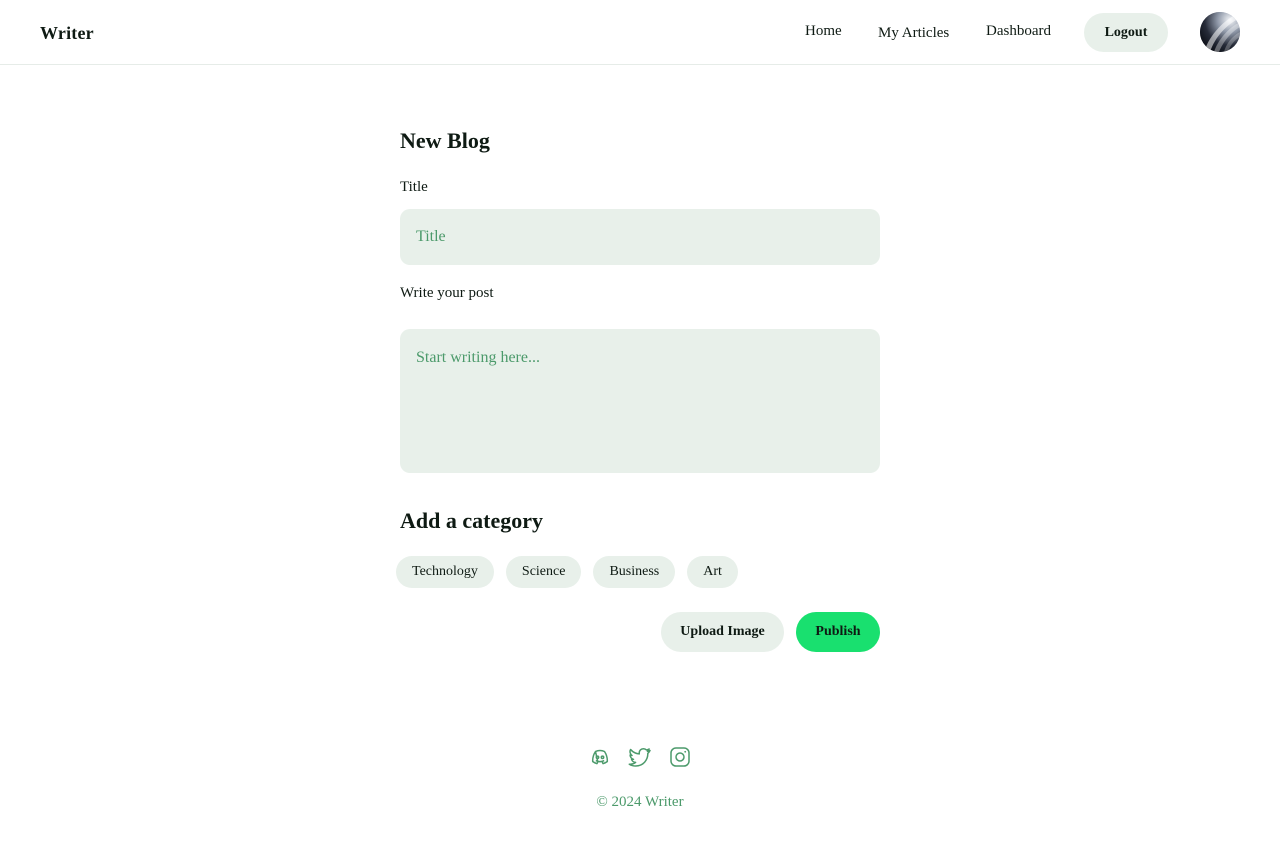 Image resolution: width=1280 pixels, height=844 pixels. What do you see at coordinates (445, 572) in the screenshot?
I see `category-chip-technology: Technology` at bounding box center [445, 572].